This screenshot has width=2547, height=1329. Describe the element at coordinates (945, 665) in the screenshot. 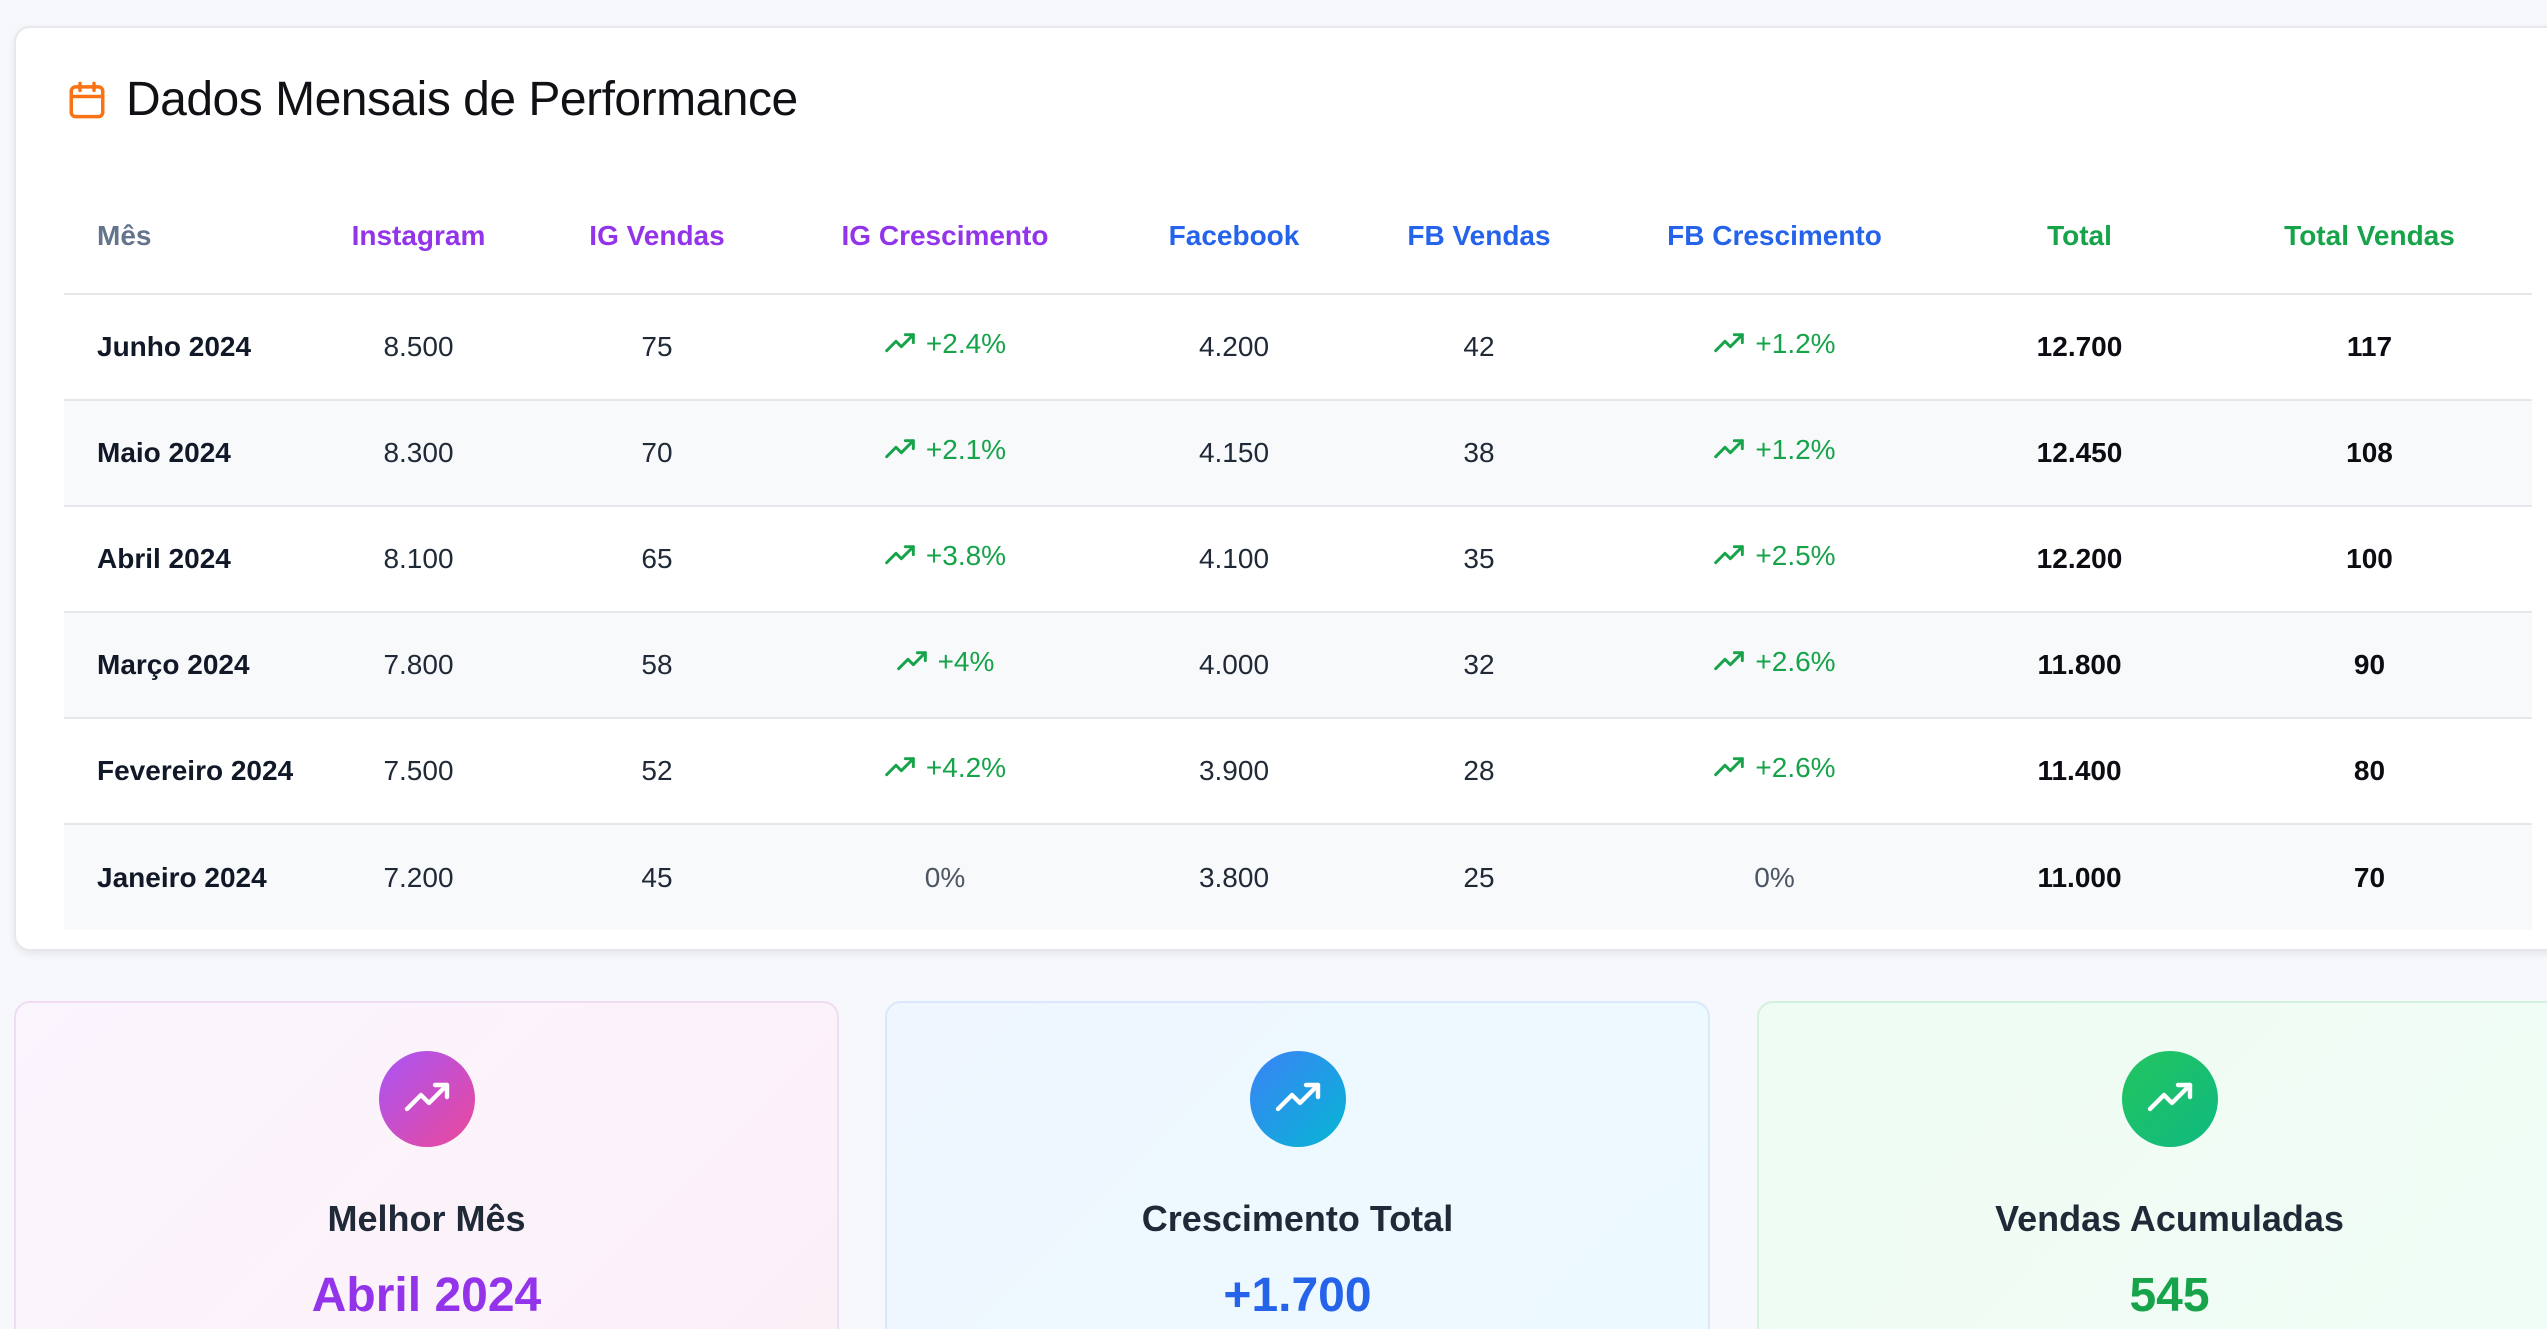

I see `cell-ig-growth: +4%` at that location.